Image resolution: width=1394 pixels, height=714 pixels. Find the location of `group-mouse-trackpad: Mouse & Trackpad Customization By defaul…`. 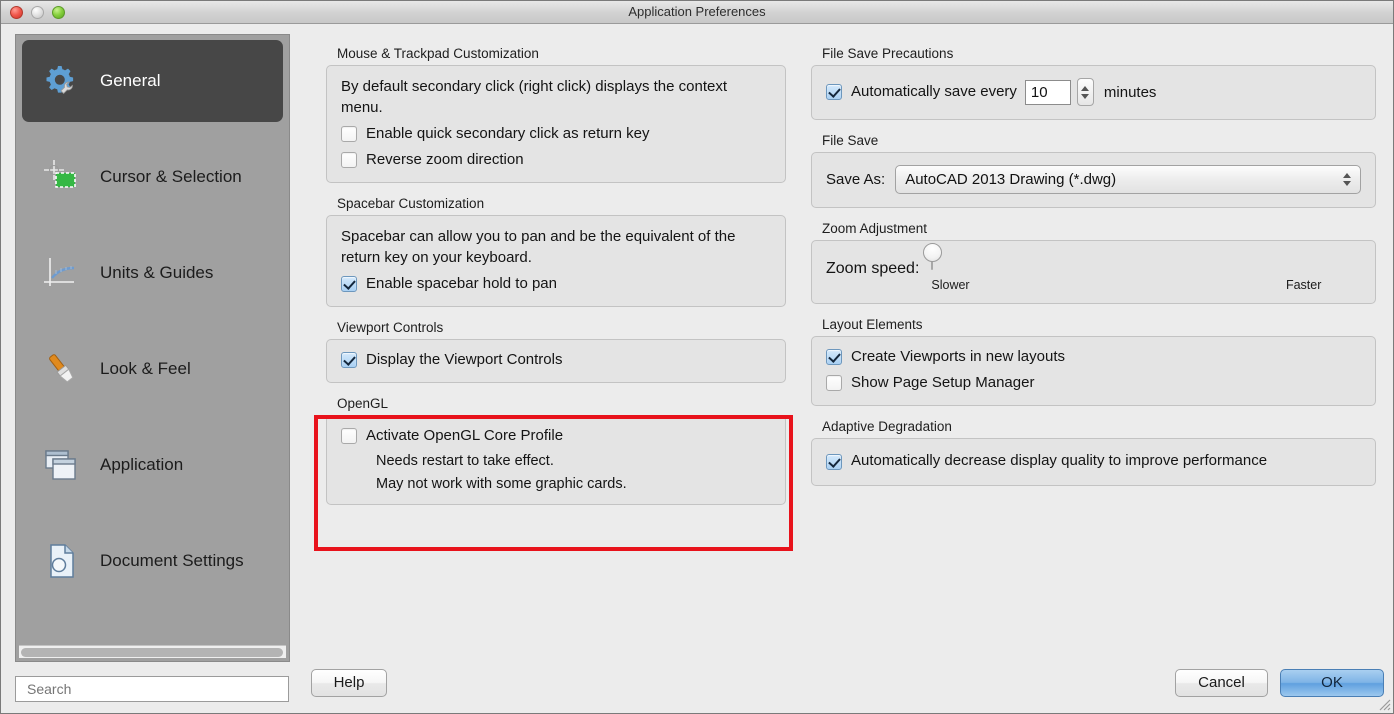

group-mouse-trackpad: Mouse & Trackpad Customization By defaul… is located at coordinates (556, 114).